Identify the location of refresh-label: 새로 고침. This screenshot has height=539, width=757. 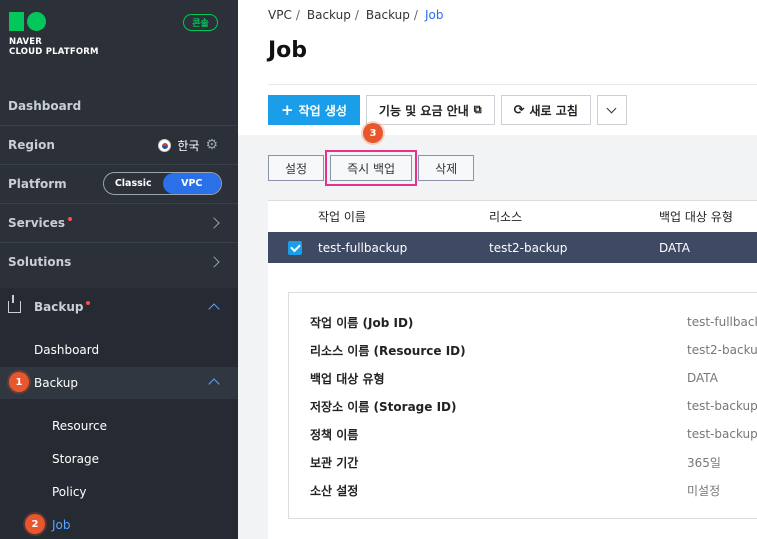
(553, 110).